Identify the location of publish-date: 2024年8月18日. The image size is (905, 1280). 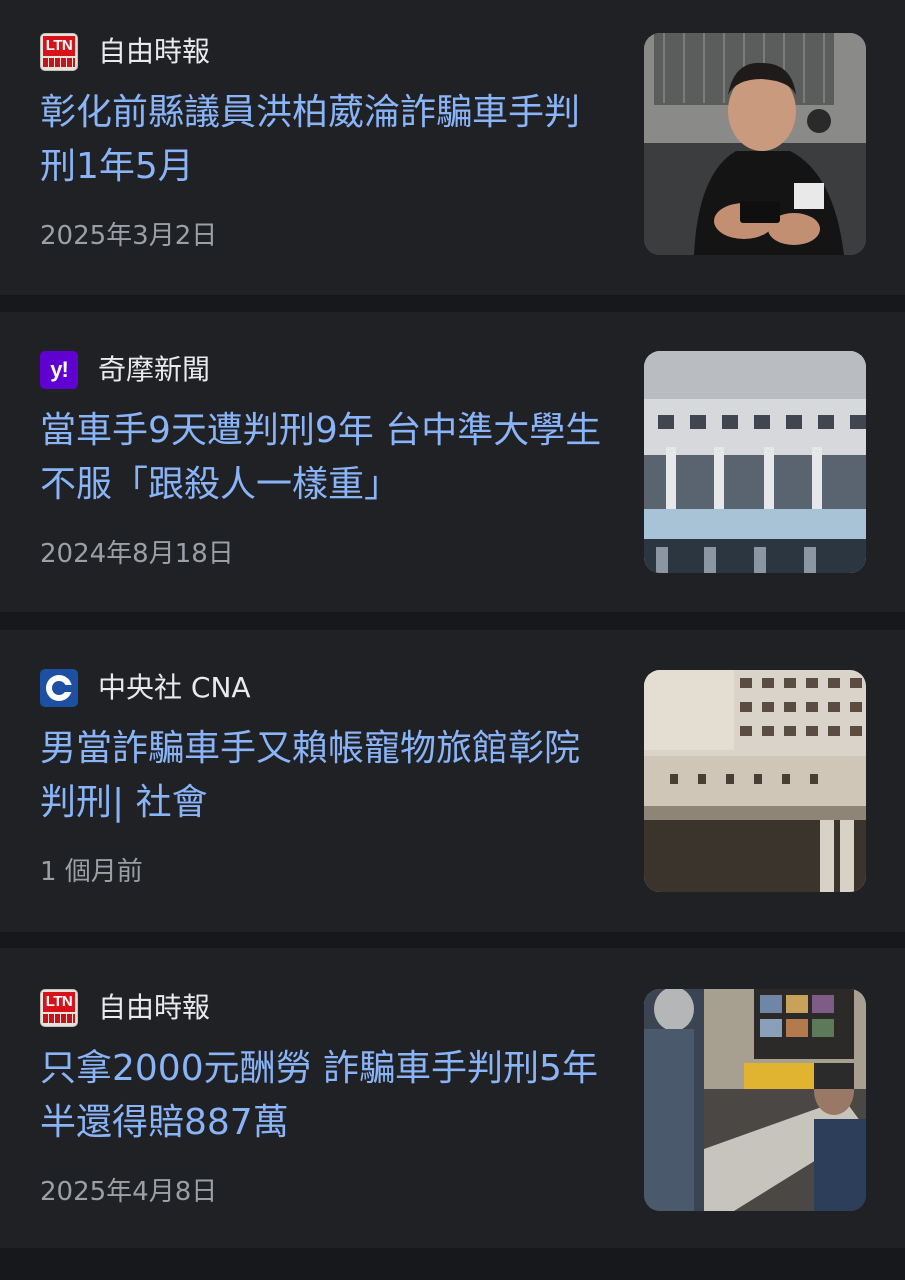
(137, 554).